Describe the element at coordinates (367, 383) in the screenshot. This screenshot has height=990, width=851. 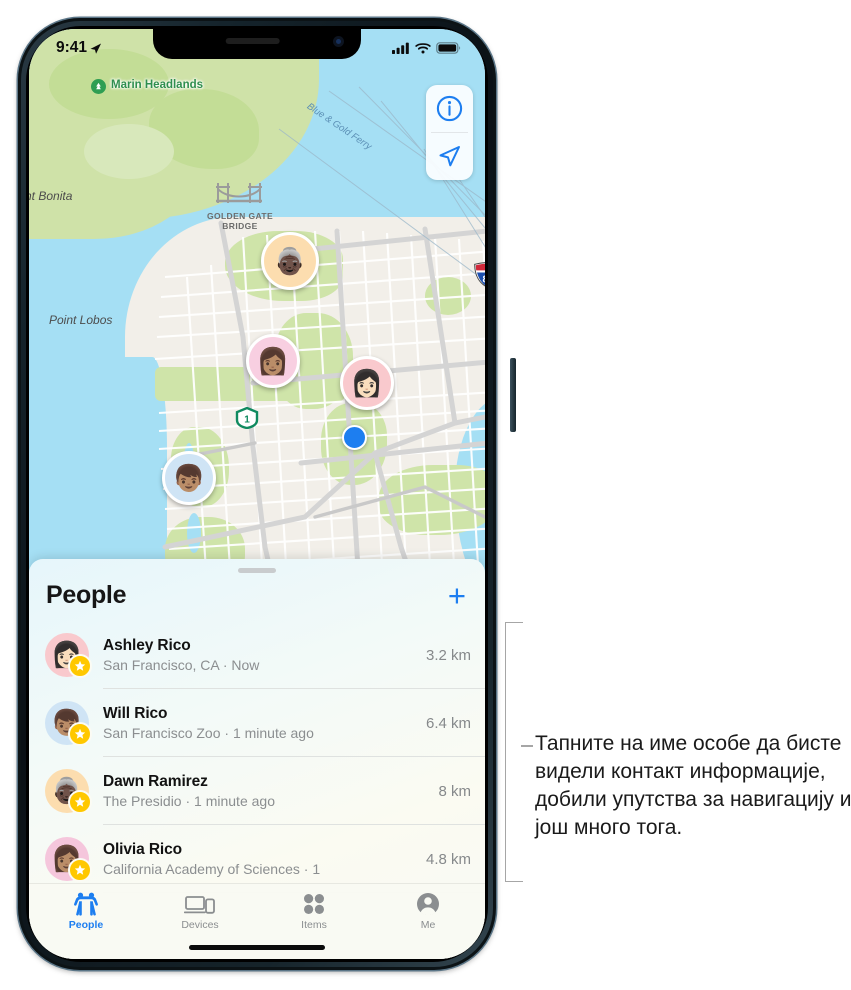
I see `map-pin-ashley: 👩🏻` at that location.